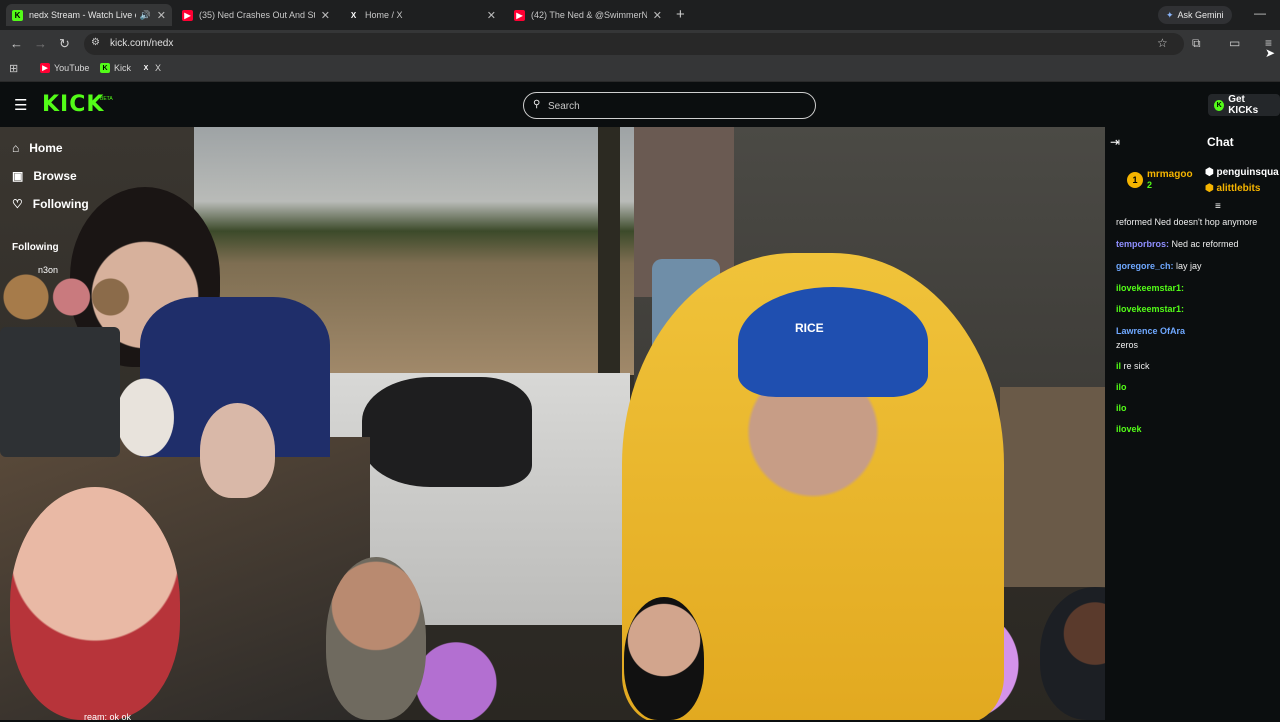  What do you see at coordinates (640, 70) in the screenshot?
I see `bookmarks-bar: ⊞ ▶ YouTube K Kick X X` at bounding box center [640, 70].